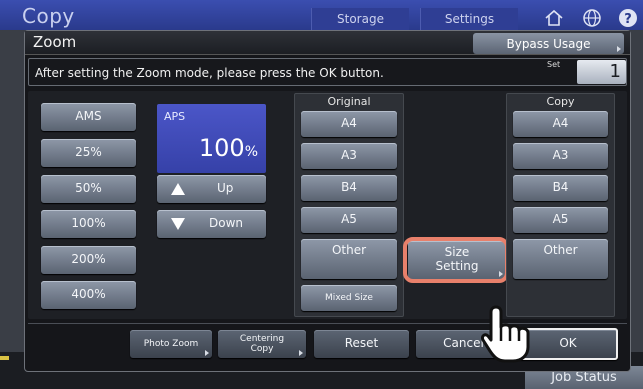 This screenshot has width=643, height=389. Describe the element at coordinates (469, 19) in the screenshot. I see `tab-settings: Settings` at that location.